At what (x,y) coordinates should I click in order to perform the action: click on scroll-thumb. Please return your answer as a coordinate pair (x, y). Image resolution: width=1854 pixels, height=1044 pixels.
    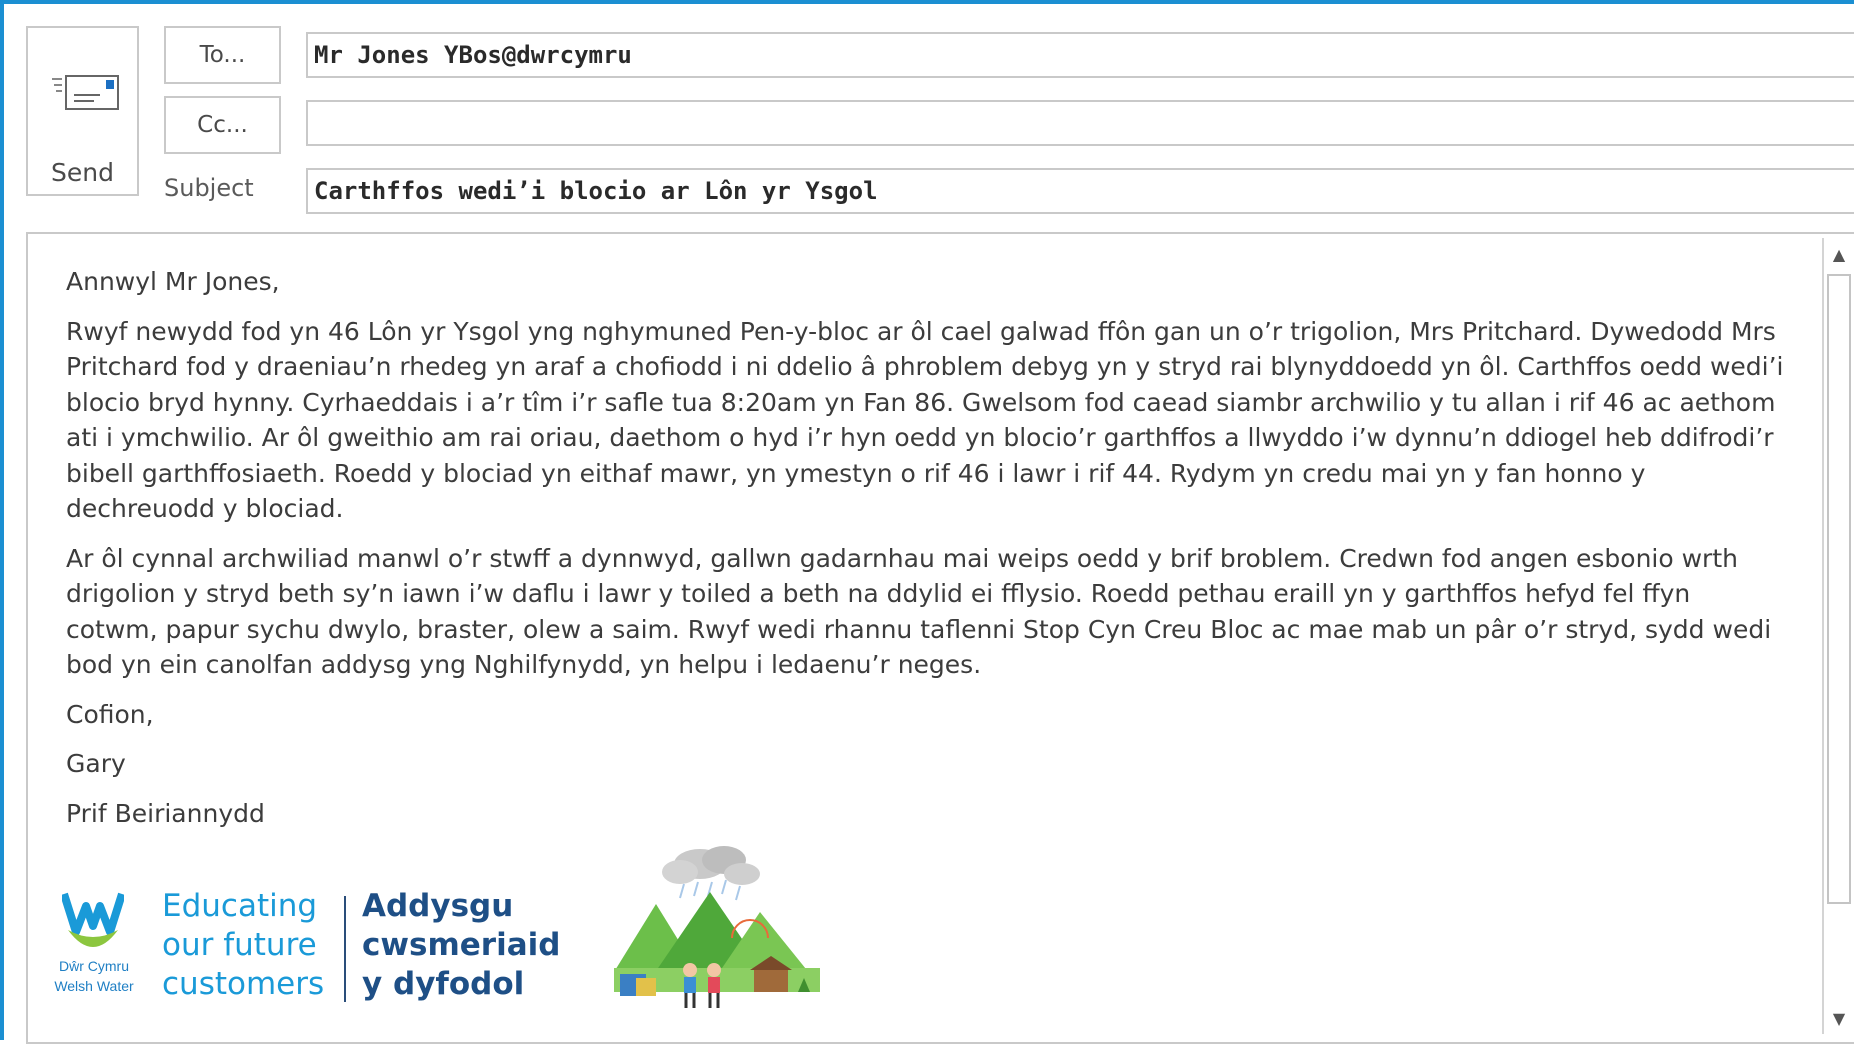
    Looking at the image, I should click on (1839, 589).